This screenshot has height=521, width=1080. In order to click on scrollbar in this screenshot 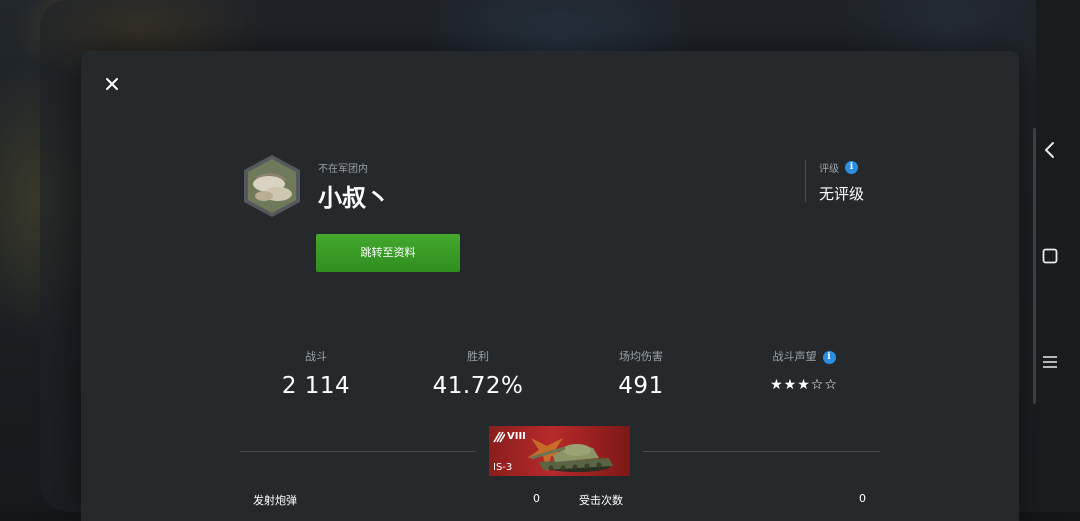, I will do `click(1034, 266)`.